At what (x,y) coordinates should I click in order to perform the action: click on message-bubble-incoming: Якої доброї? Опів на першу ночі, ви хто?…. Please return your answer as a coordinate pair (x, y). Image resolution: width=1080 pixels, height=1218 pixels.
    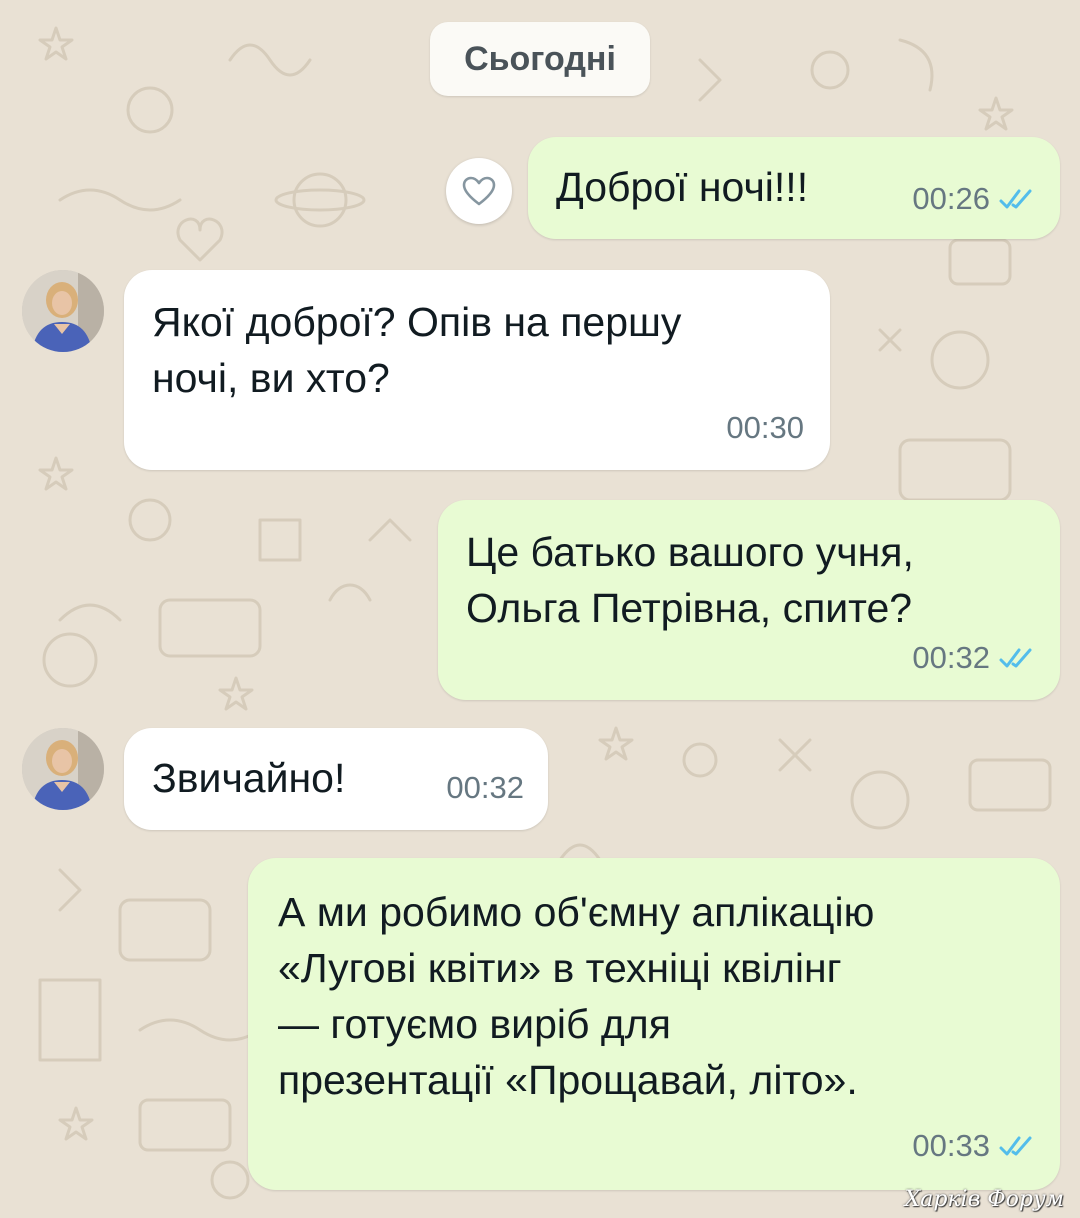
    Looking at the image, I should click on (477, 370).